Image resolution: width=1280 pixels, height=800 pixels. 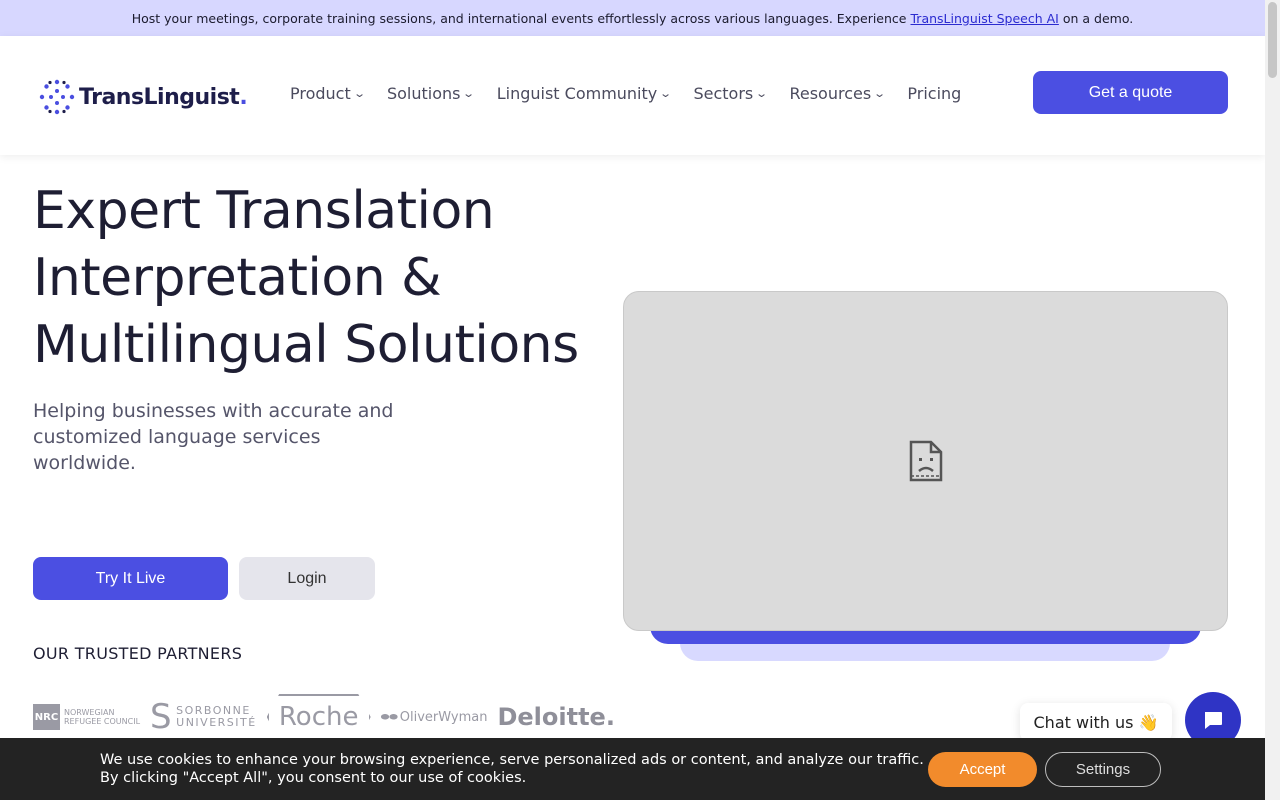 I want to click on deloitte-logo: Deloitte., so click(x=556, y=717).